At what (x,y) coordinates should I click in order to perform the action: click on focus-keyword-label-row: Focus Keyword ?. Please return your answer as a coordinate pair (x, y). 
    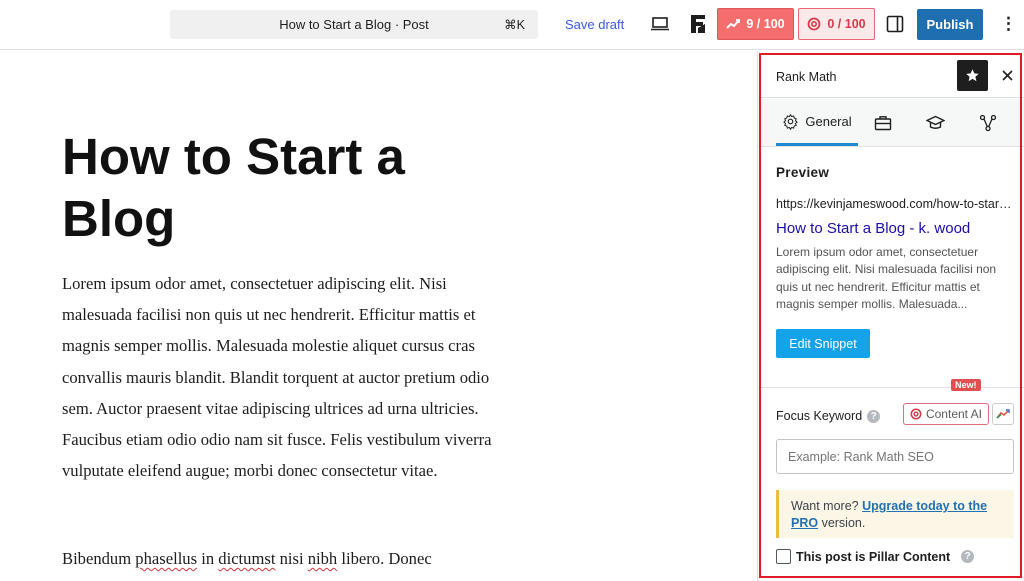
    Looking at the image, I should click on (828, 416).